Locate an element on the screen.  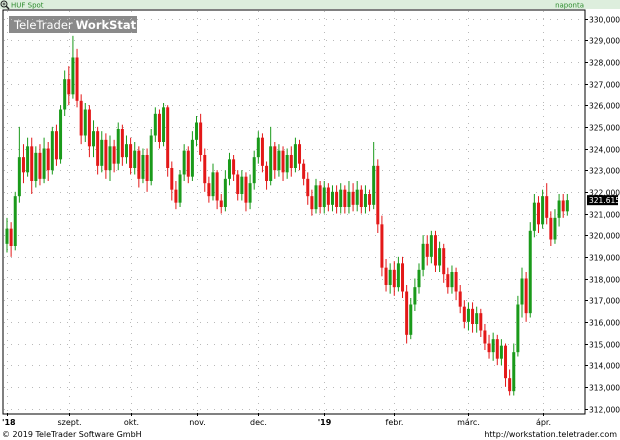
x-tick-label: márc. is located at coordinates (468, 422).